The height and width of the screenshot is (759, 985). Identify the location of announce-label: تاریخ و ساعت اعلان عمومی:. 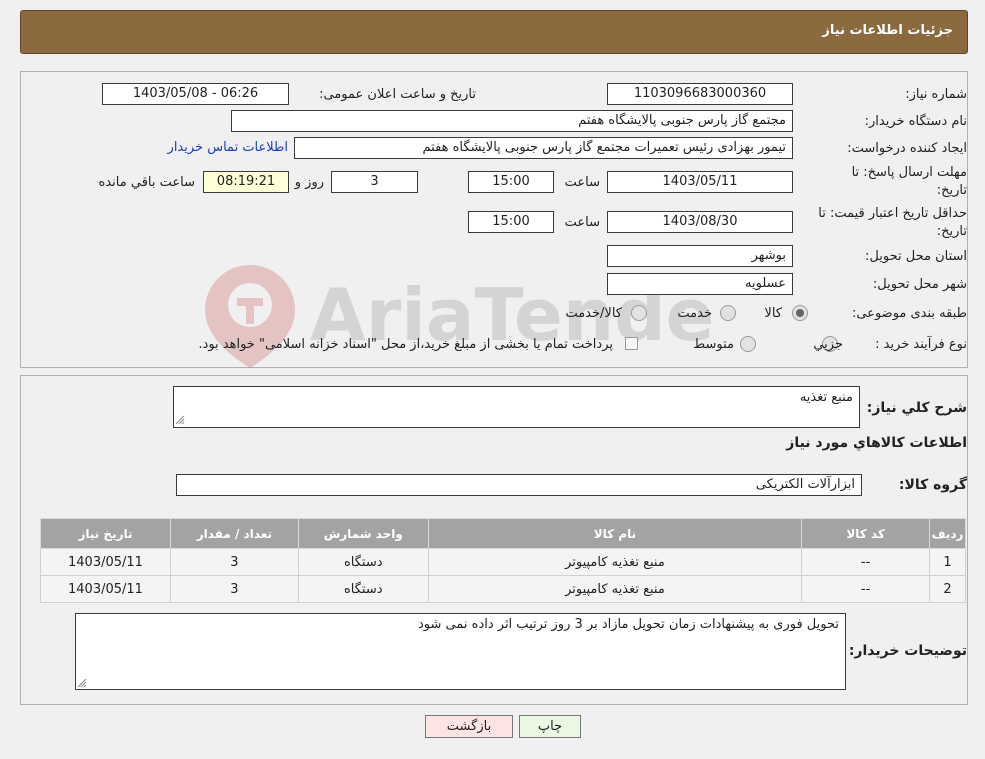
(397, 94).